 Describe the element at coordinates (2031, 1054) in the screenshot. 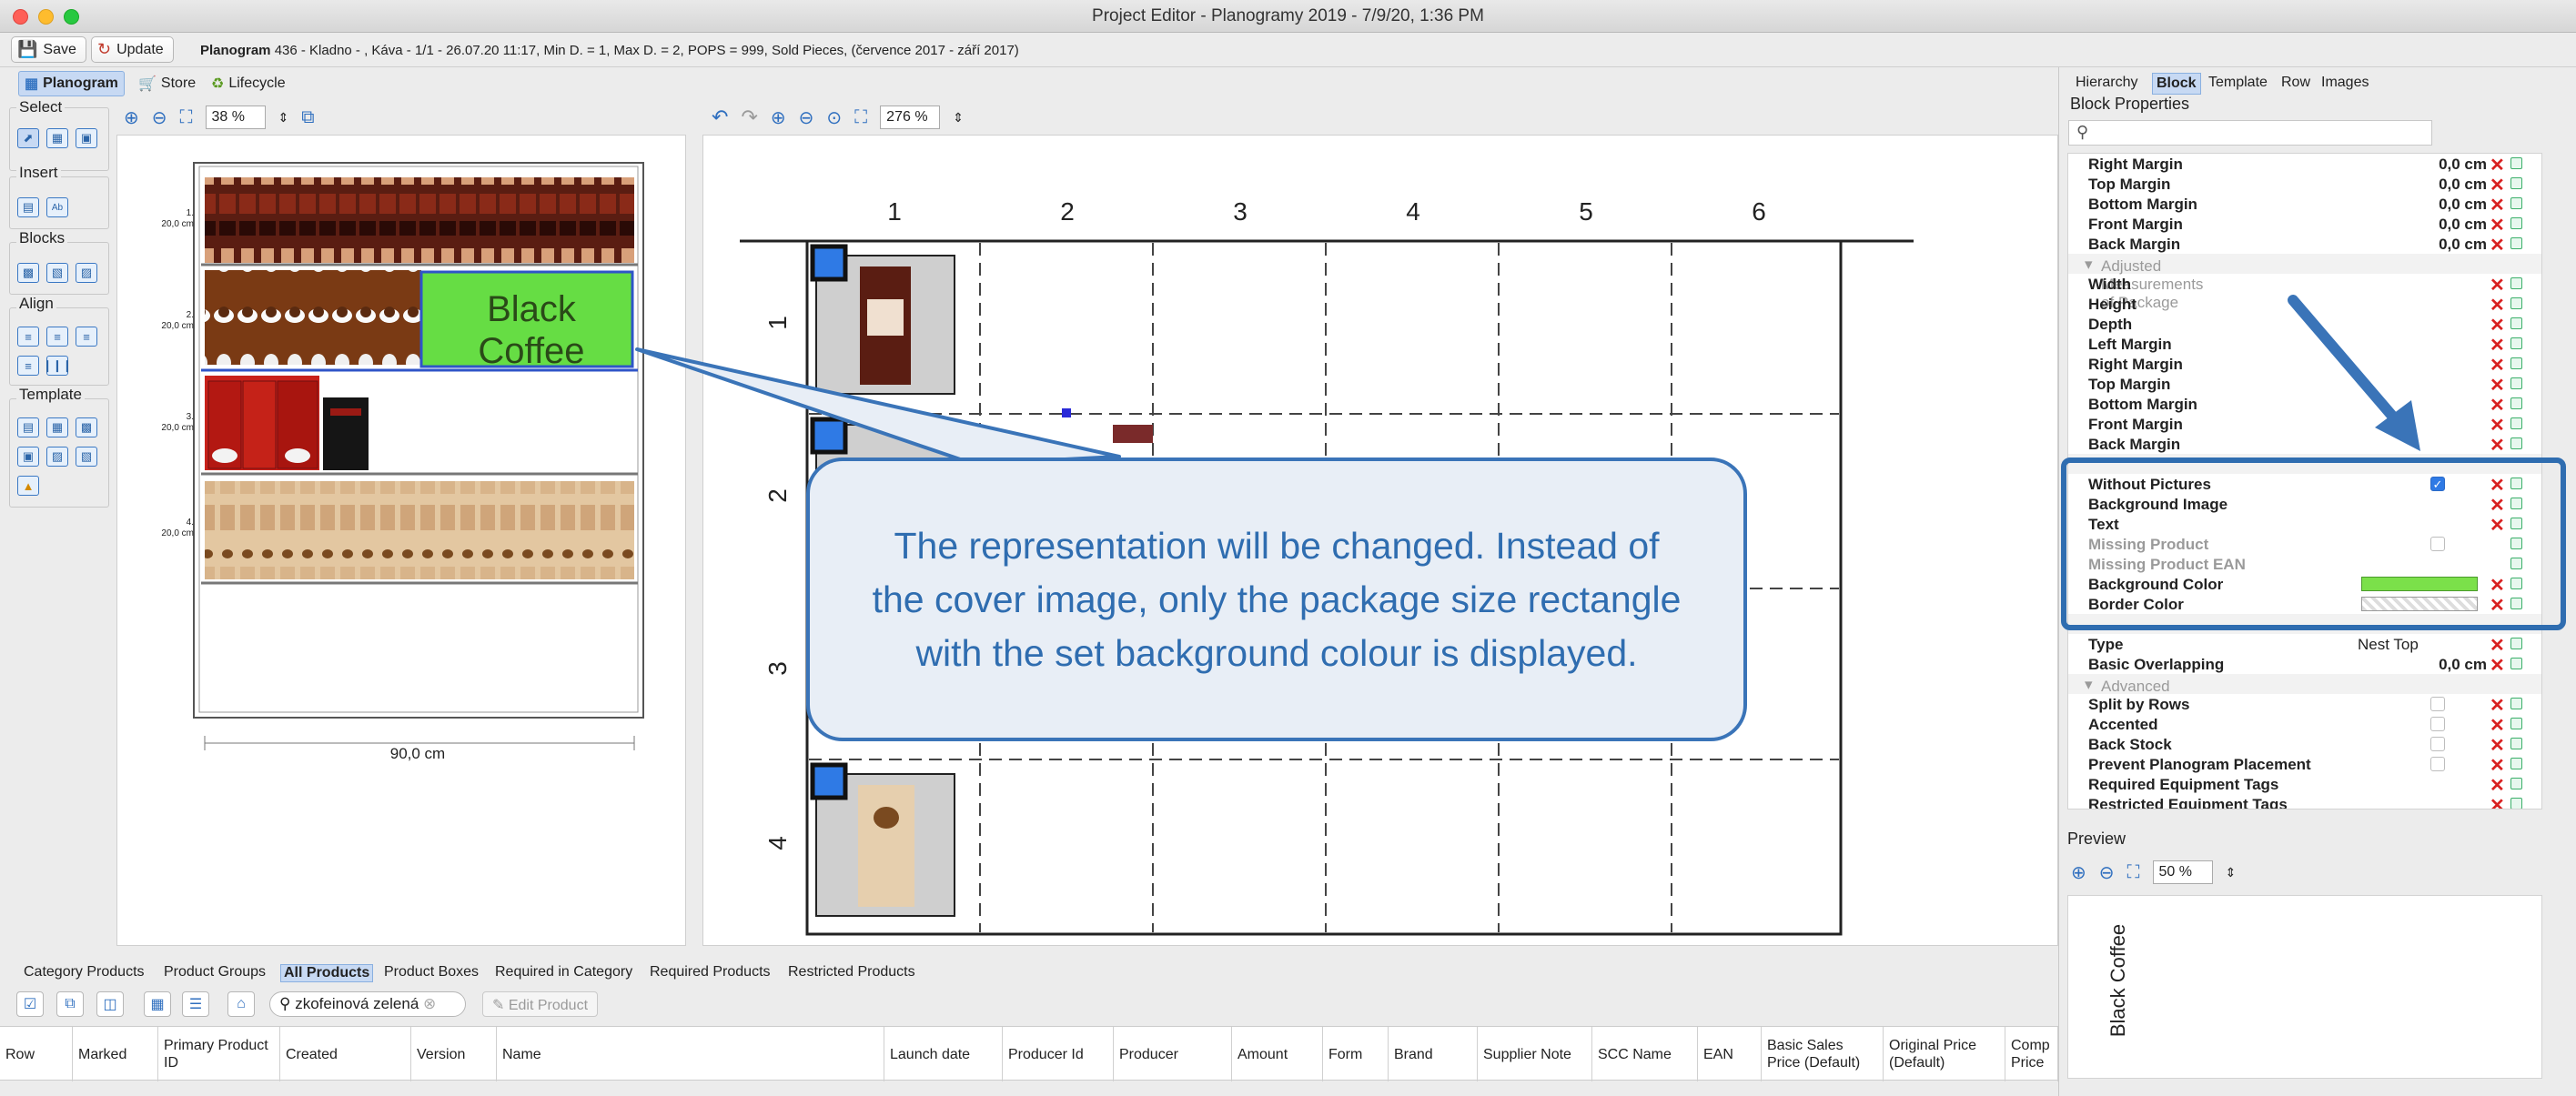

I see `column-header-comp-price: Comp Price` at that location.